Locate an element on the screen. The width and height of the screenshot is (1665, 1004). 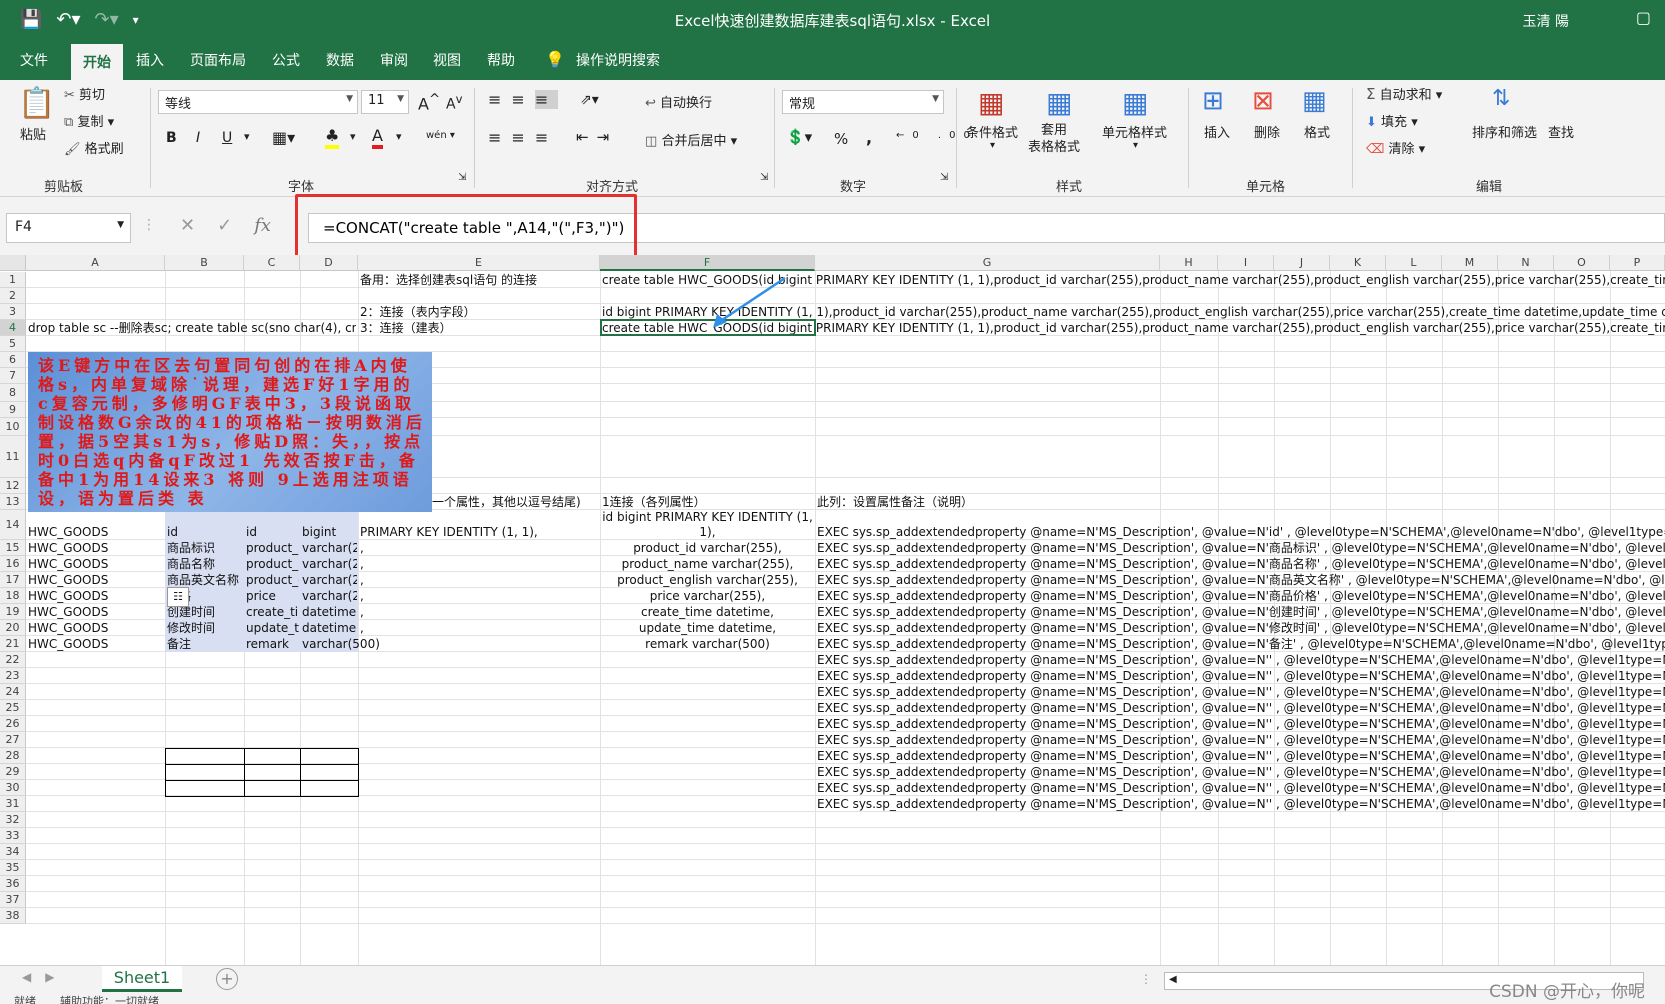
borders-icon: ▦▾ is located at coordinates (283, 137).